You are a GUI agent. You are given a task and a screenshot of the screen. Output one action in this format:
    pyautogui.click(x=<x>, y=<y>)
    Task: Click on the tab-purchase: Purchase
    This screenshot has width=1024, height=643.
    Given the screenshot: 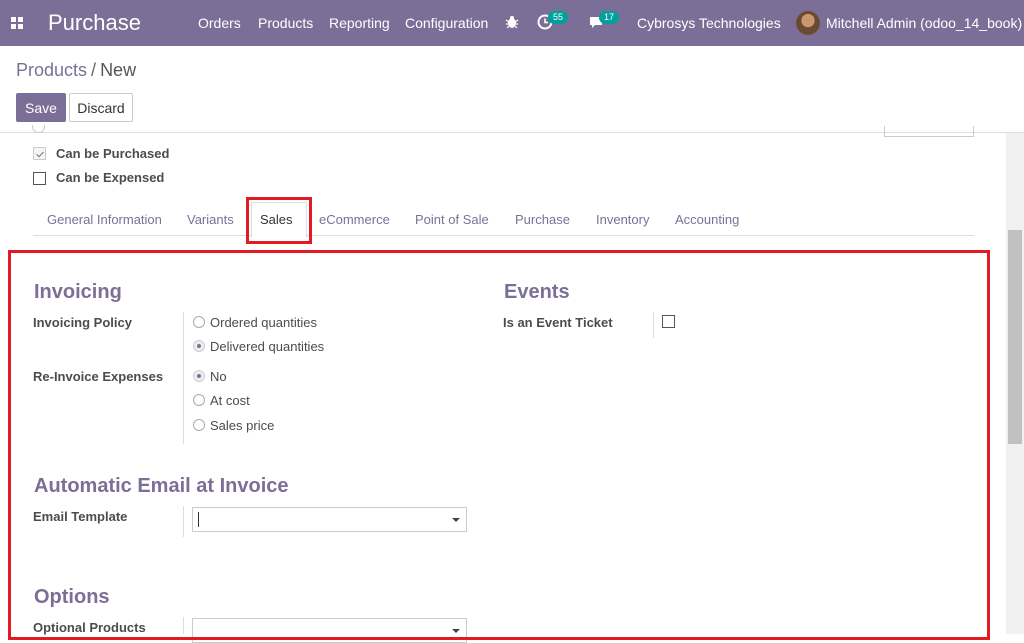 What is the action you would take?
    pyautogui.click(x=542, y=219)
    